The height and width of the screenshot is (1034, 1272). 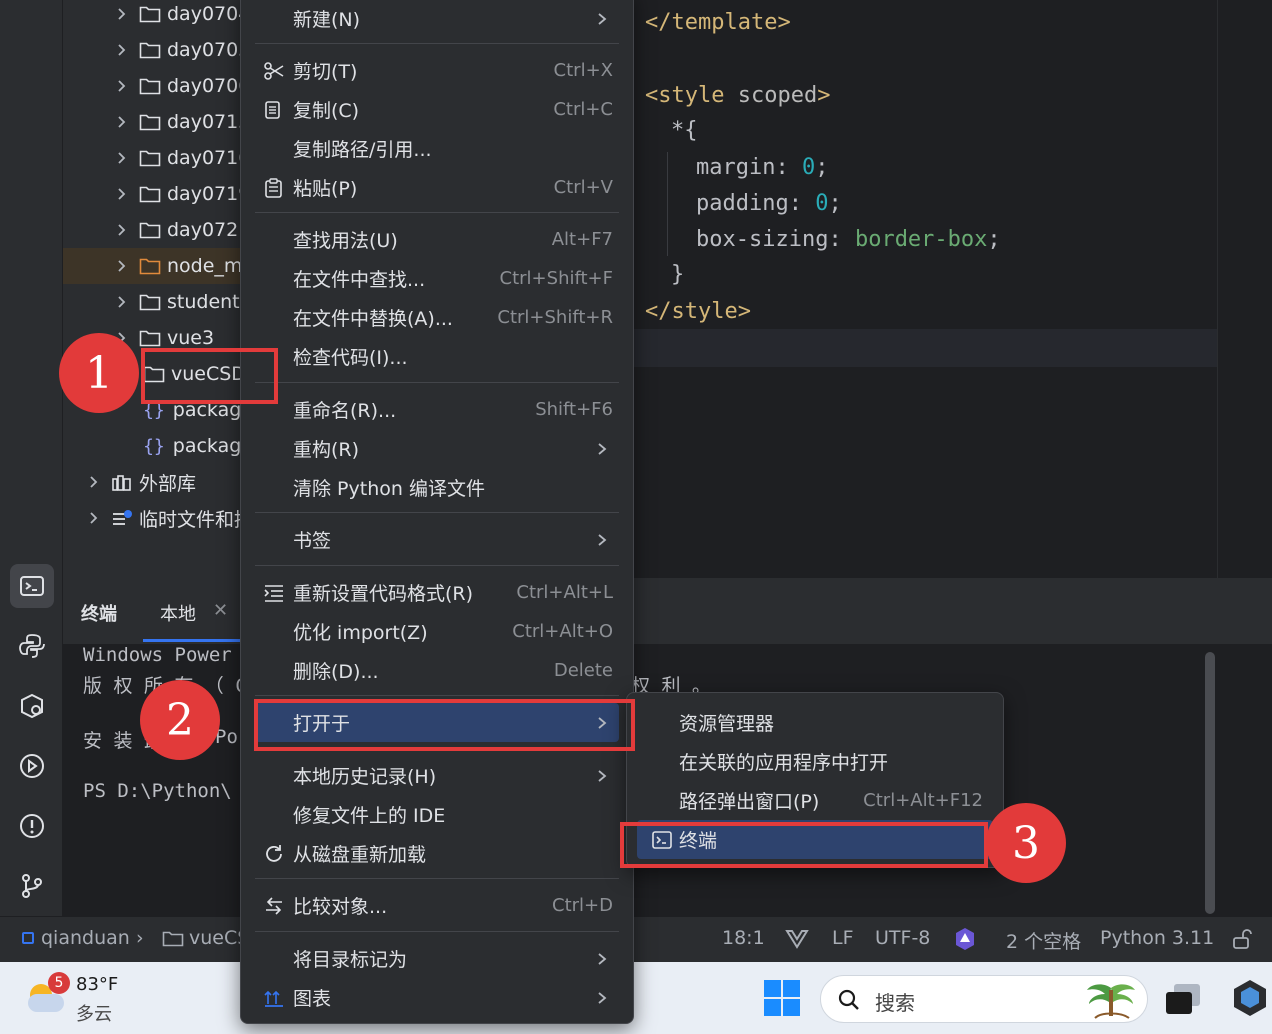 What do you see at coordinates (698, 311) in the screenshot?
I see `code-line: </style>` at bounding box center [698, 311].